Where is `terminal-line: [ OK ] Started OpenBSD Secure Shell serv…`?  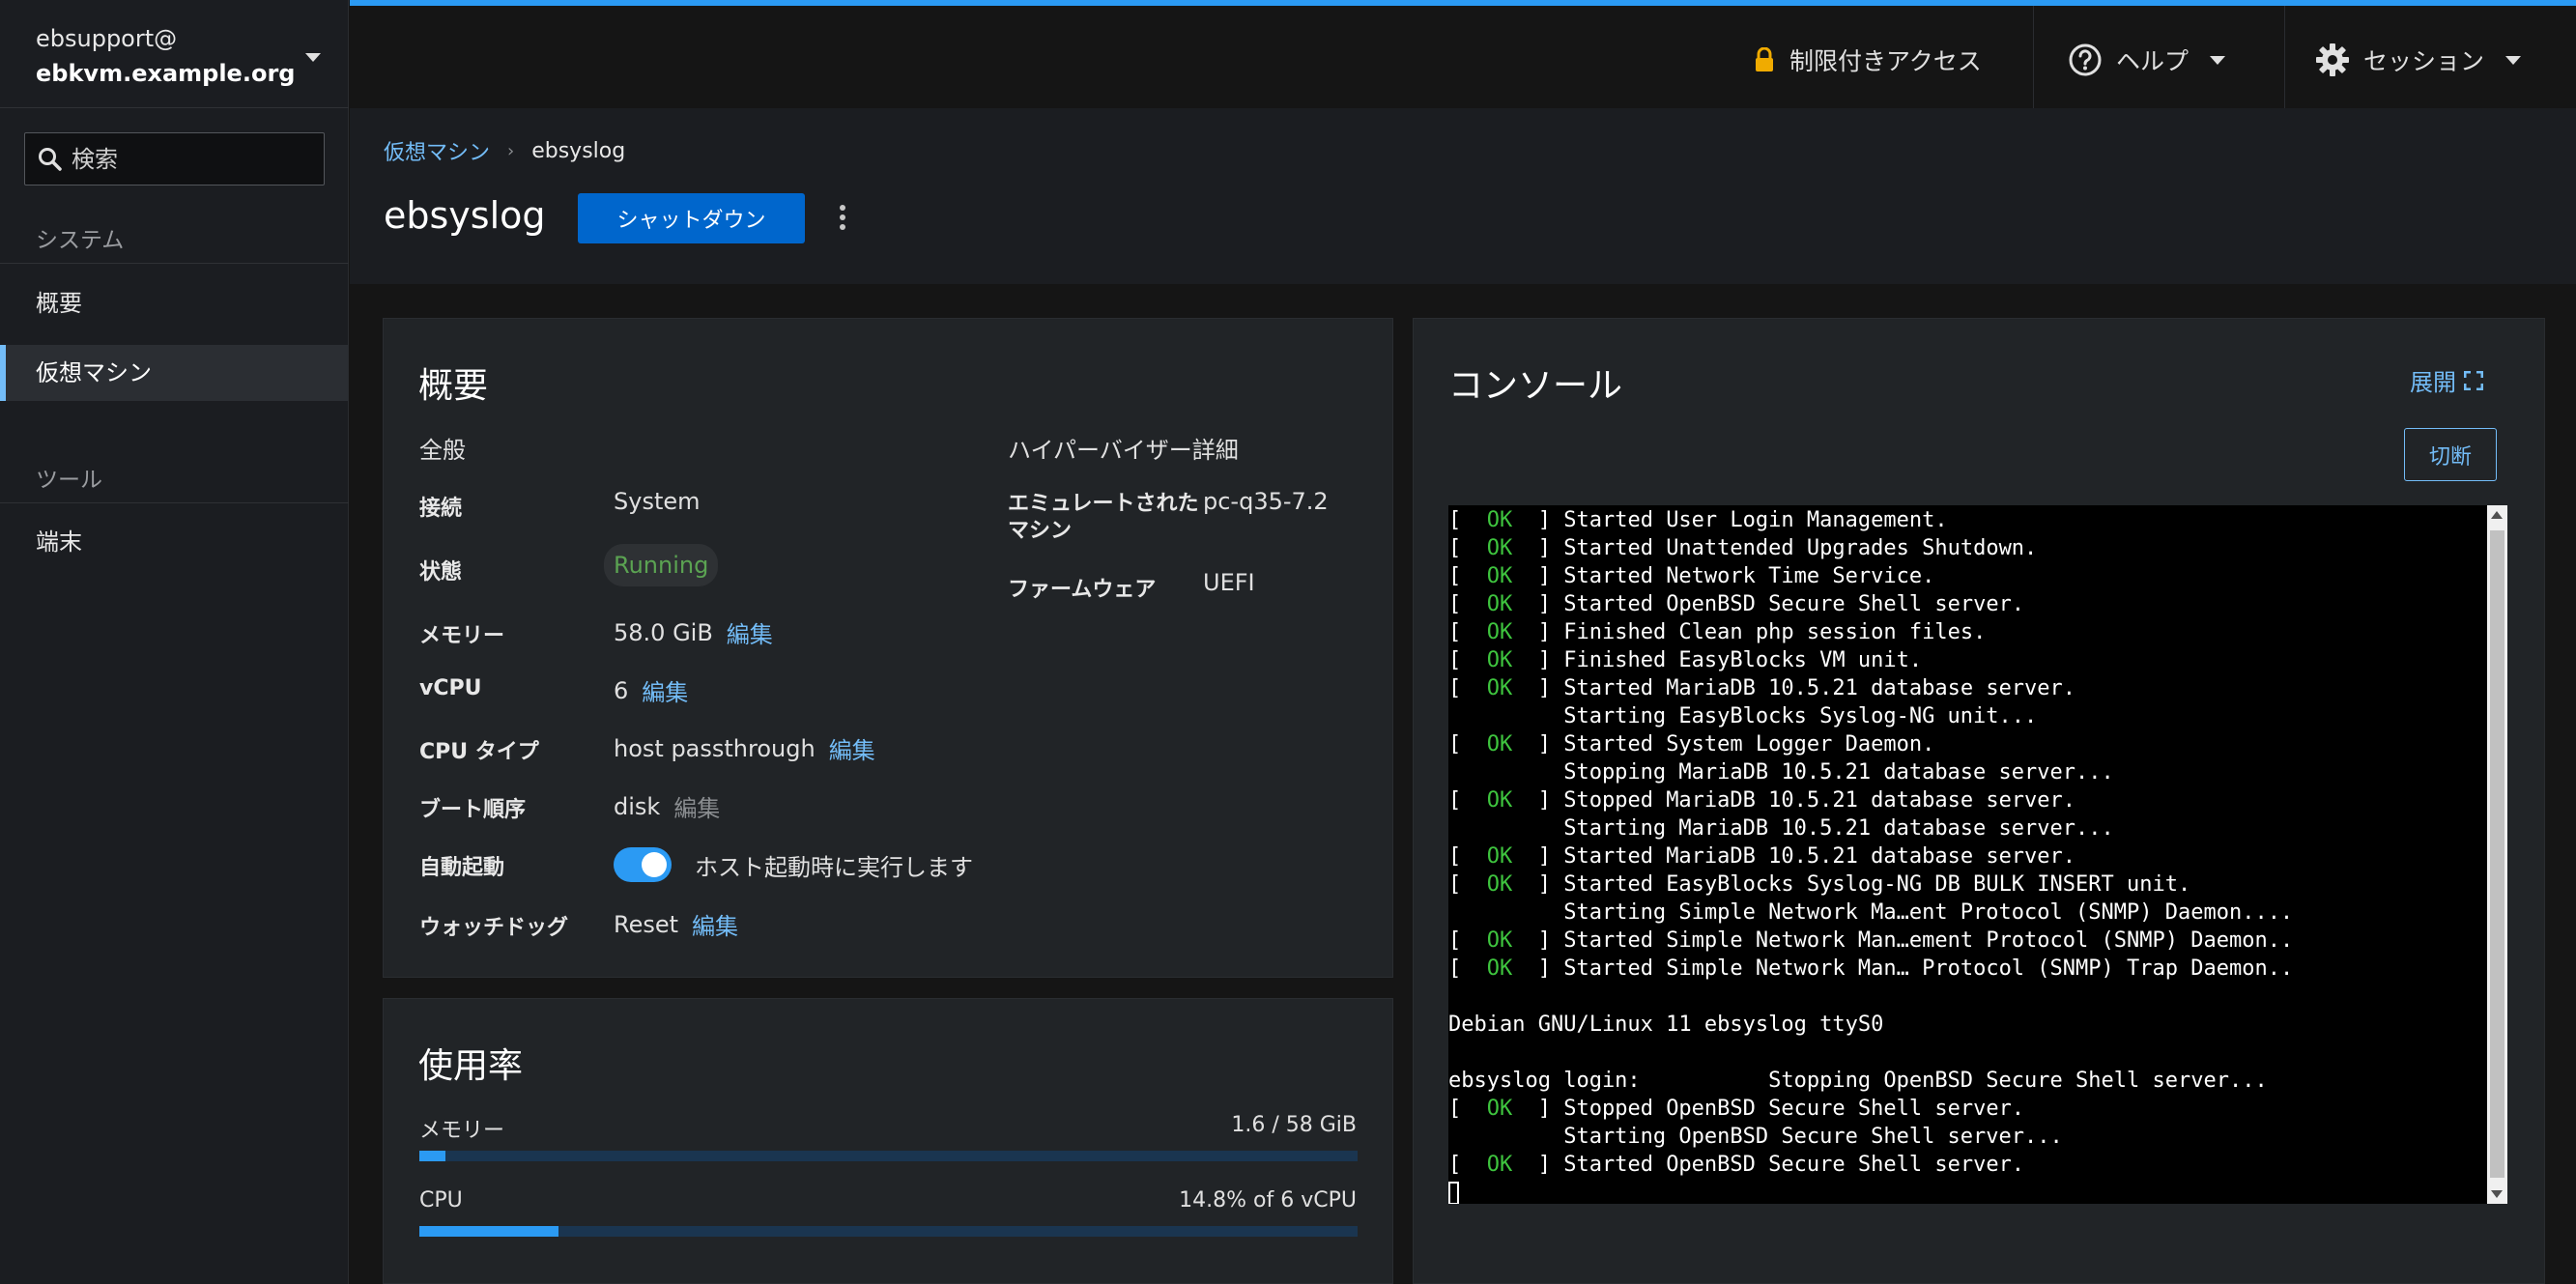
terminal-line: [ OK ] Started OpenBSD Secure Shell serv… is located at coordinates (1737, 604).